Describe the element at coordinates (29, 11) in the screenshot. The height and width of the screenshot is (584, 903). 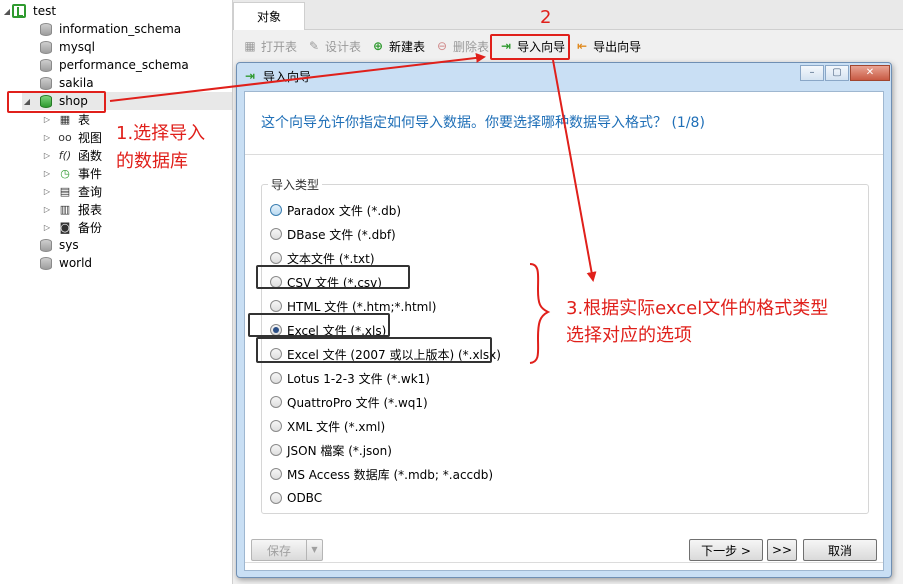
I see `tree-node-connection: ◢ test` at that location.